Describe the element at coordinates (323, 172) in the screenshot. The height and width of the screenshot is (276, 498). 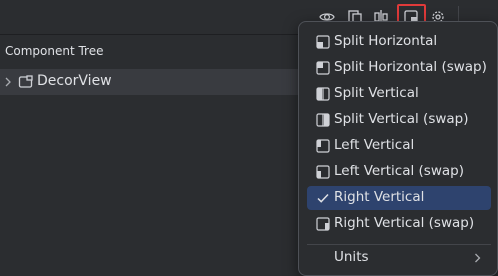
I see `left-vertical-swap-icon` at that location.